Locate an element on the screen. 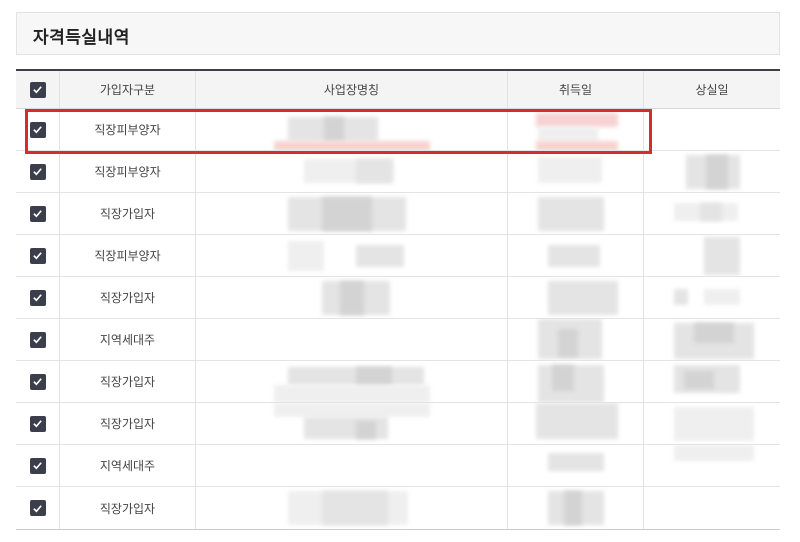  section-header: 자격득실내역 is located at coordinates (398, 33).